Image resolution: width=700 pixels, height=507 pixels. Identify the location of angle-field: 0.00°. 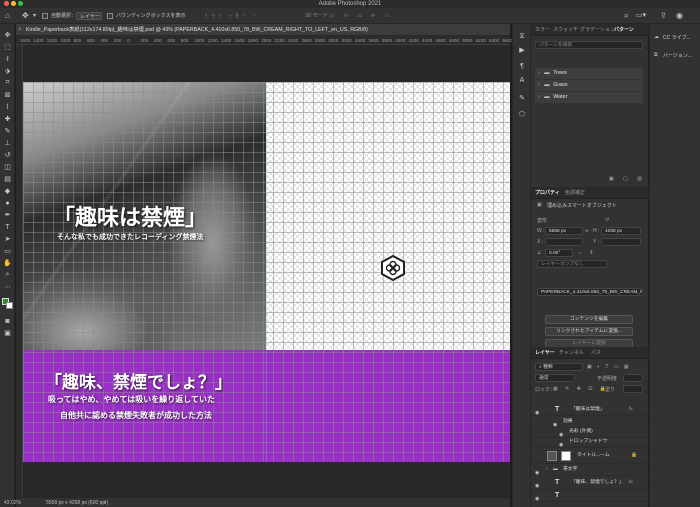
(559, 253).